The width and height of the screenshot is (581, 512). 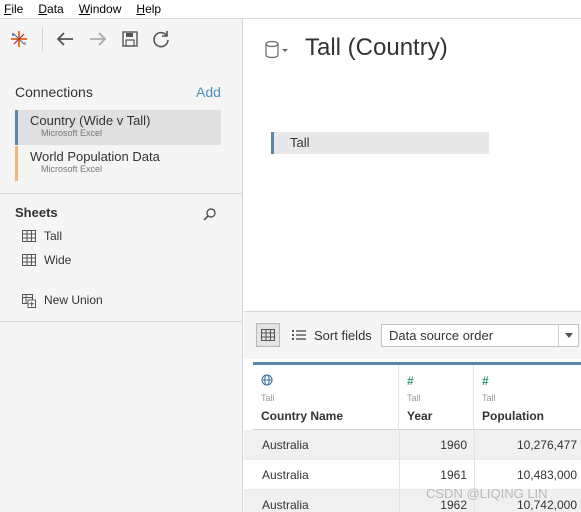 What do you see at coordinates (513, 416) in the screenshot?
I see `column-name: Population` at bounding box center [513, 416].